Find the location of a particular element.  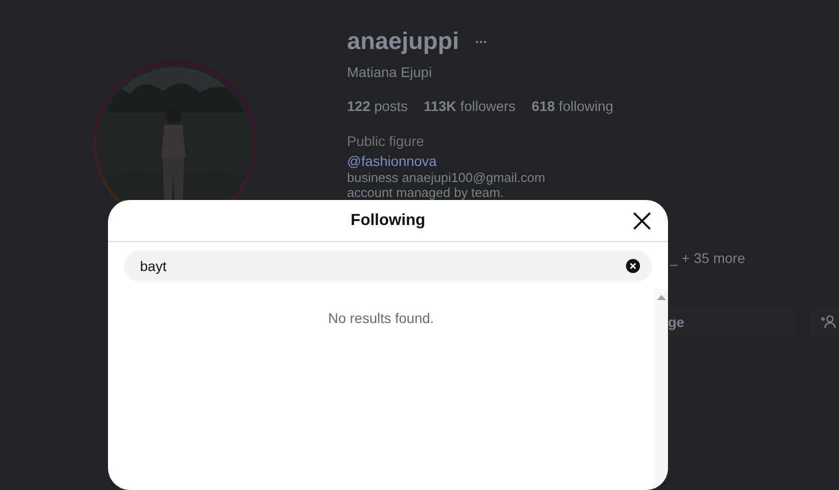

stat-text: 122 posts is located at coordinates (377, 106).